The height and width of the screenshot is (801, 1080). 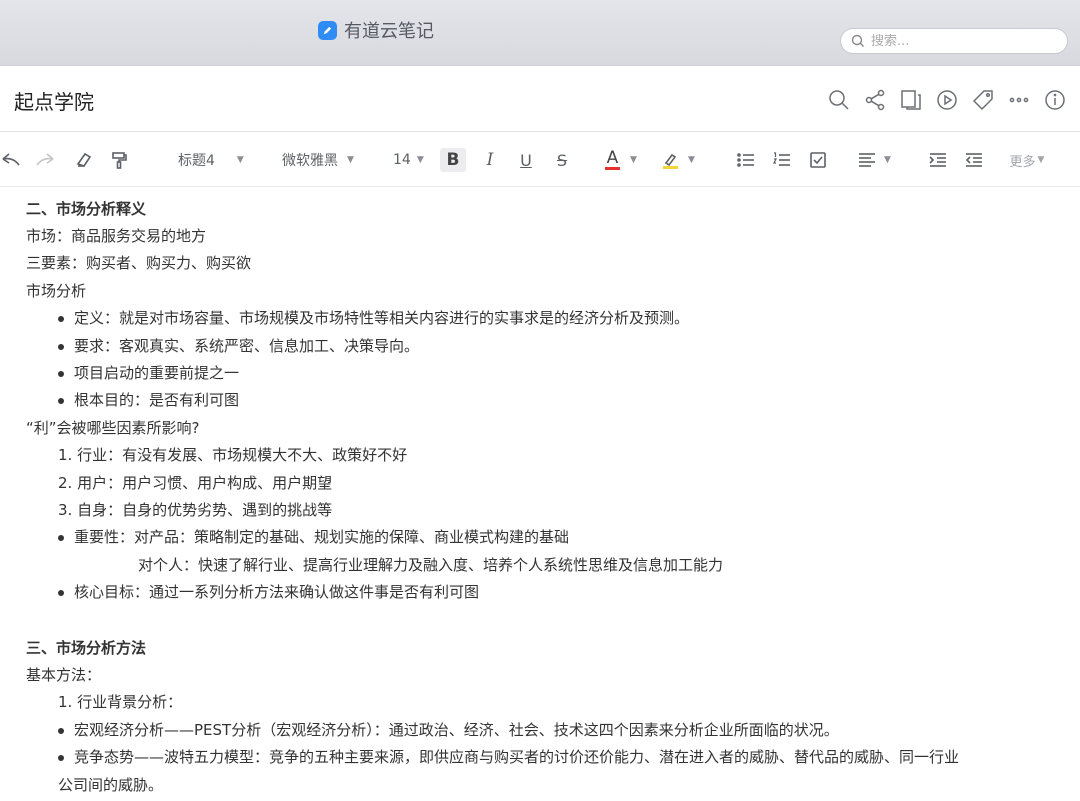 I want to click on bullet-list-button, so click(x=746, y=160).